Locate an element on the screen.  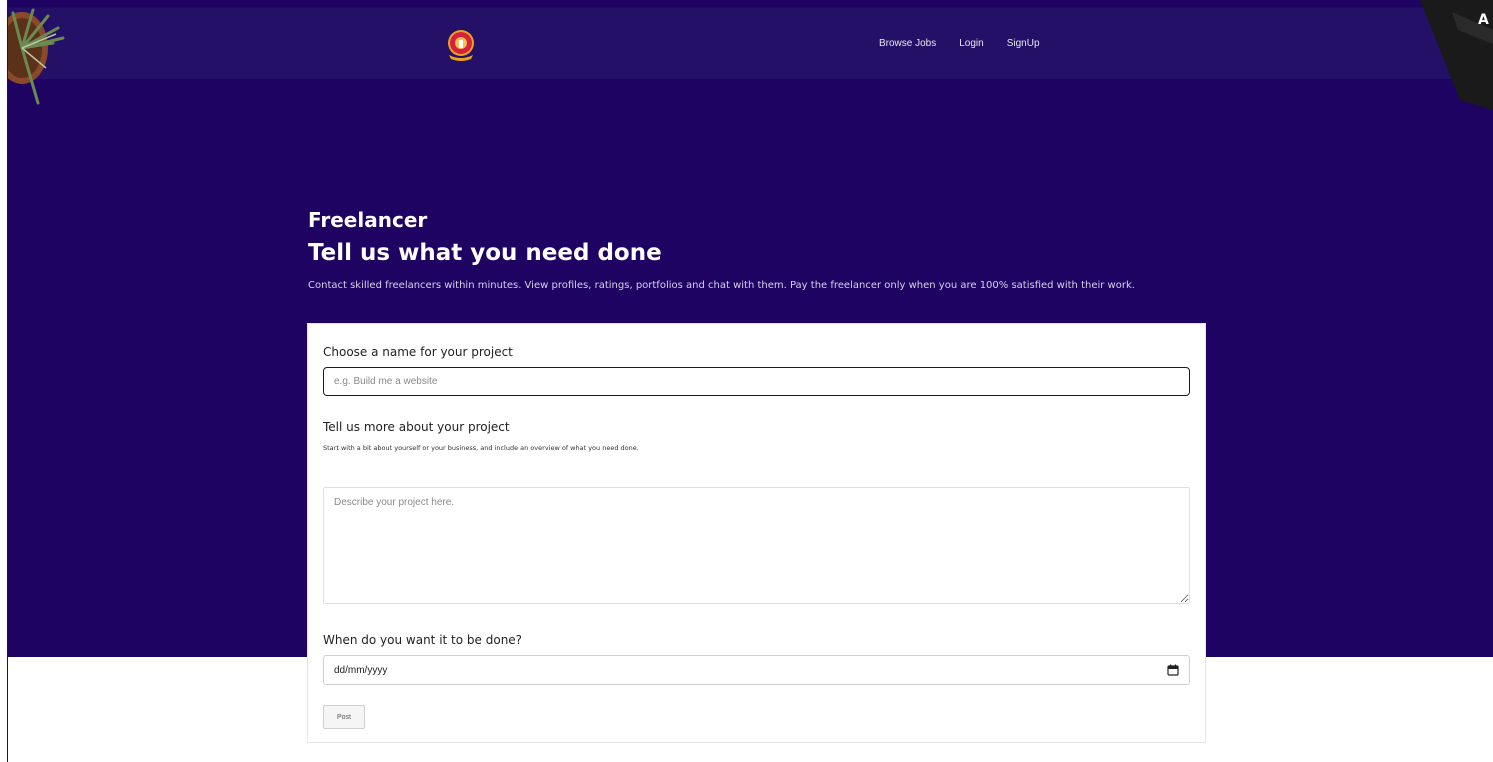
post-button: Post is located at coordinates (344, 717).